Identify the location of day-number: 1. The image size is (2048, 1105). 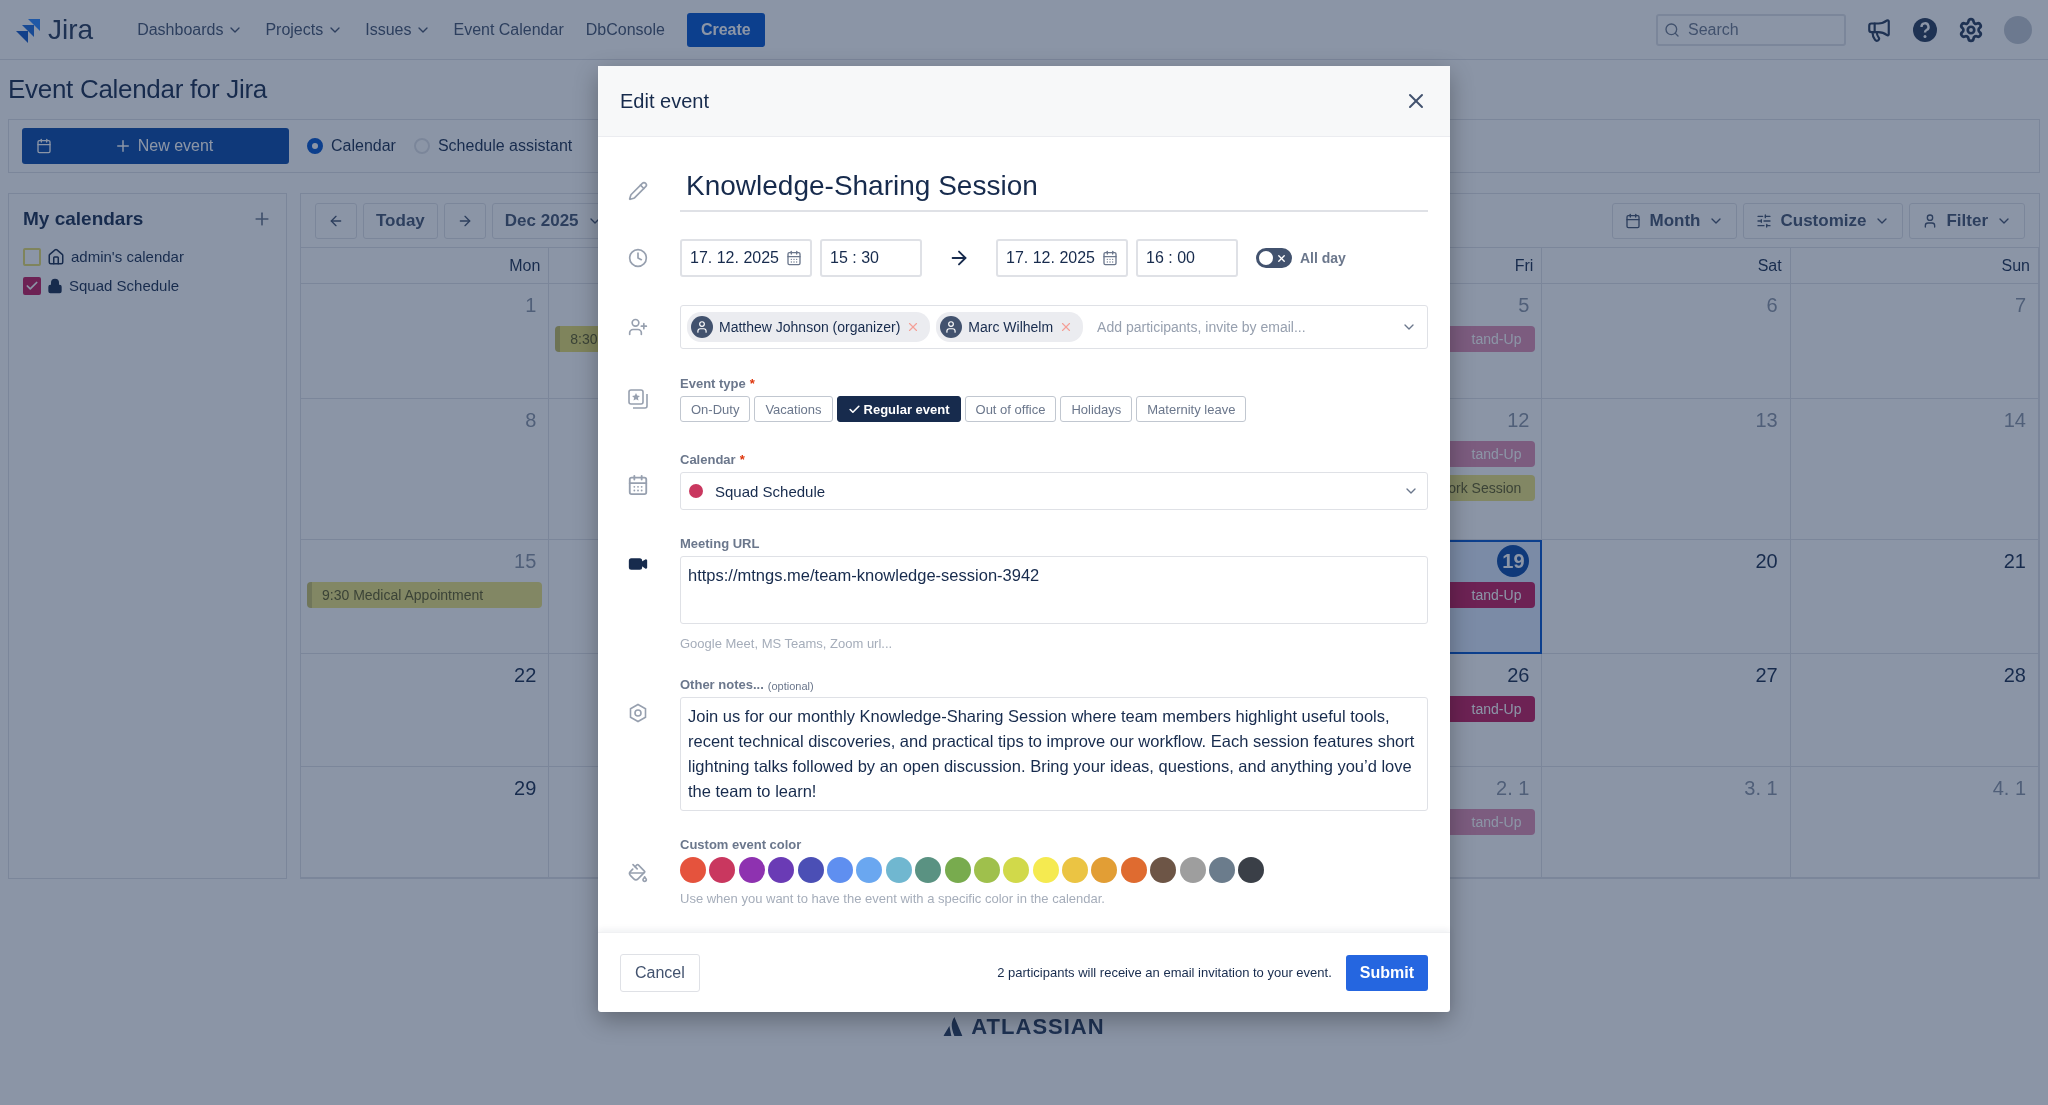
(531, 305).